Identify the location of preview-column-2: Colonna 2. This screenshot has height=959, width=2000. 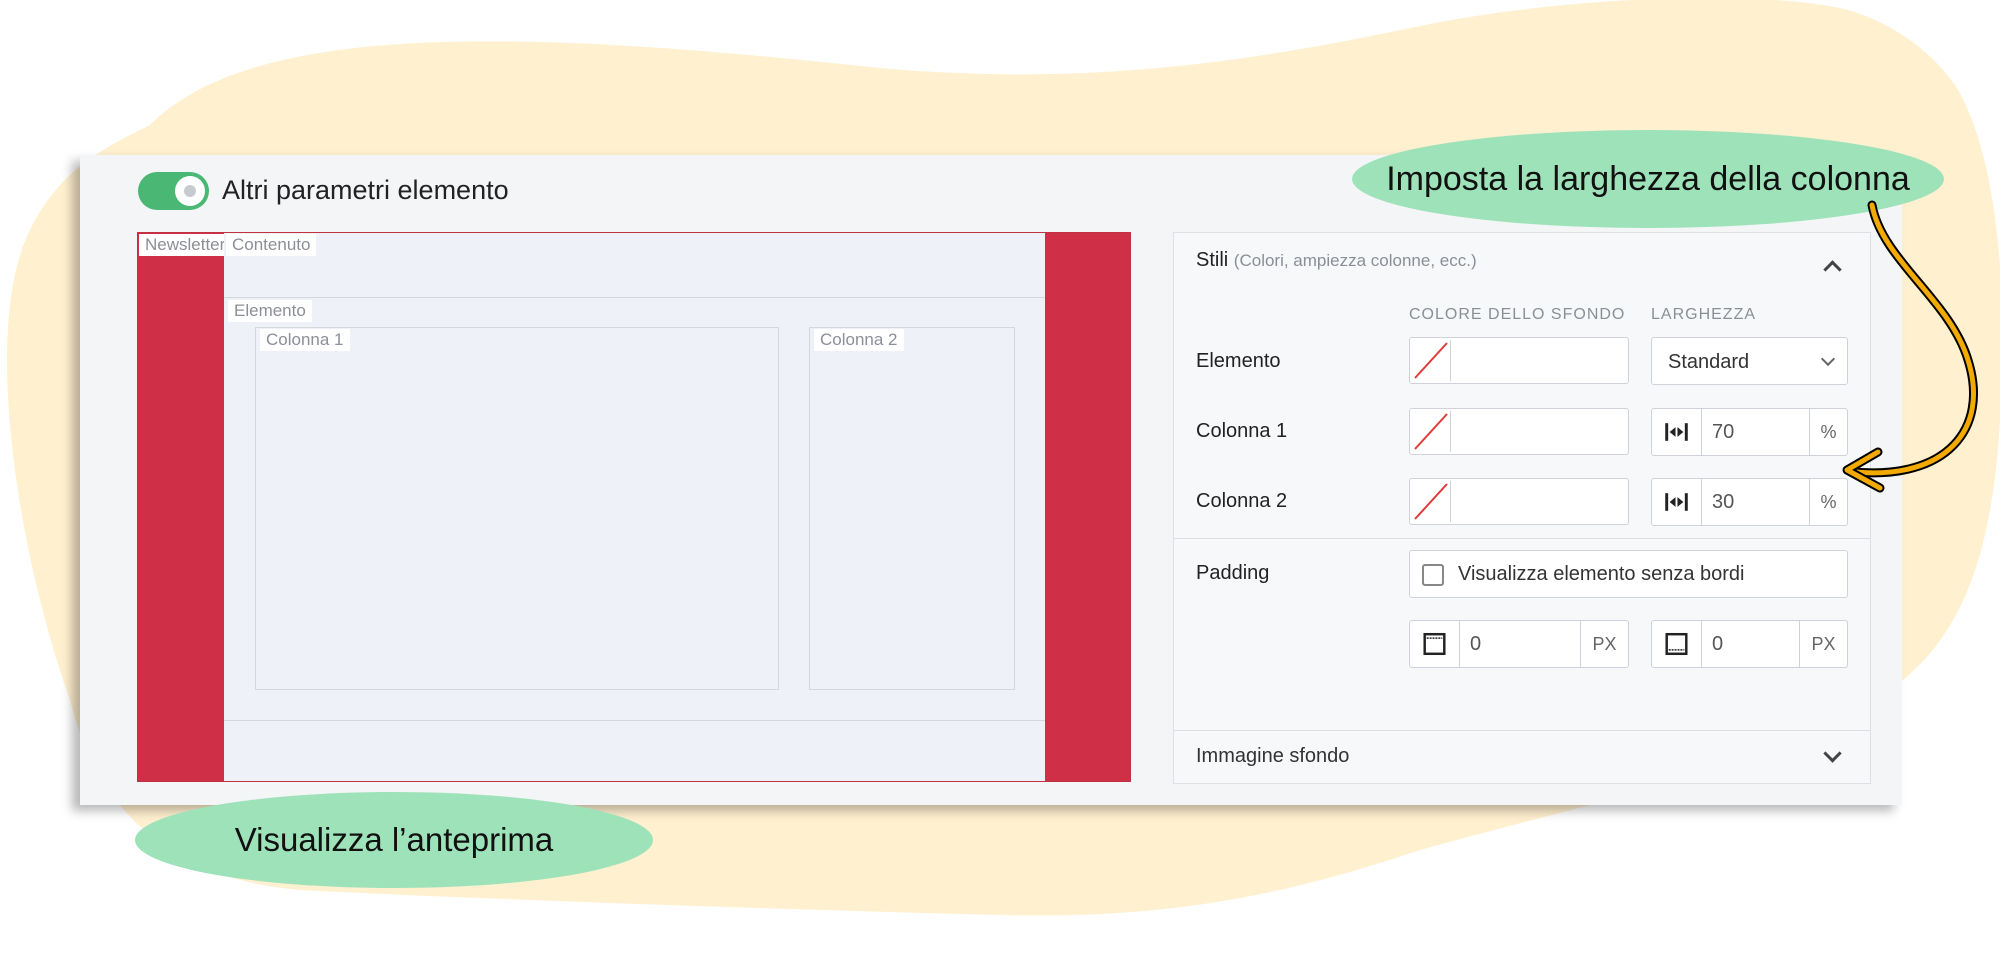
(912, 508).